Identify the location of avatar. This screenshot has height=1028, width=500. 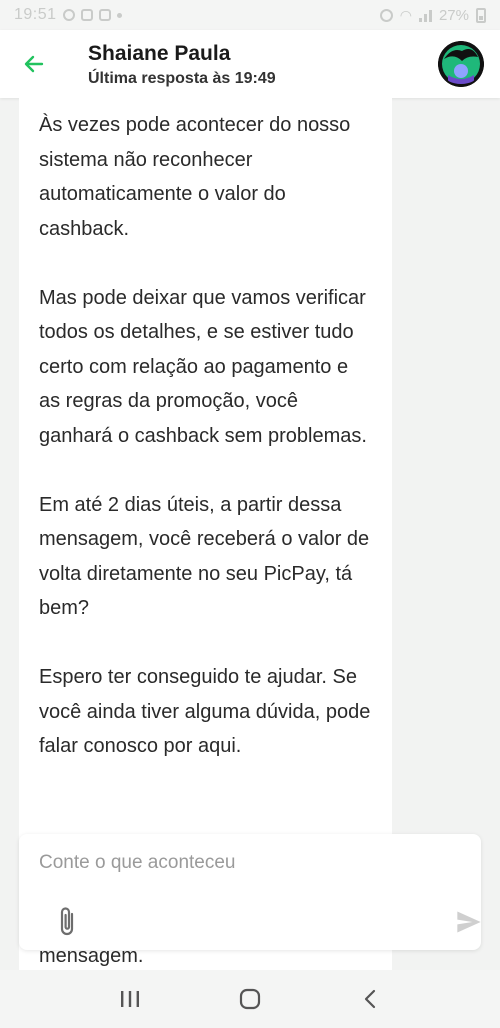
(461, 64).